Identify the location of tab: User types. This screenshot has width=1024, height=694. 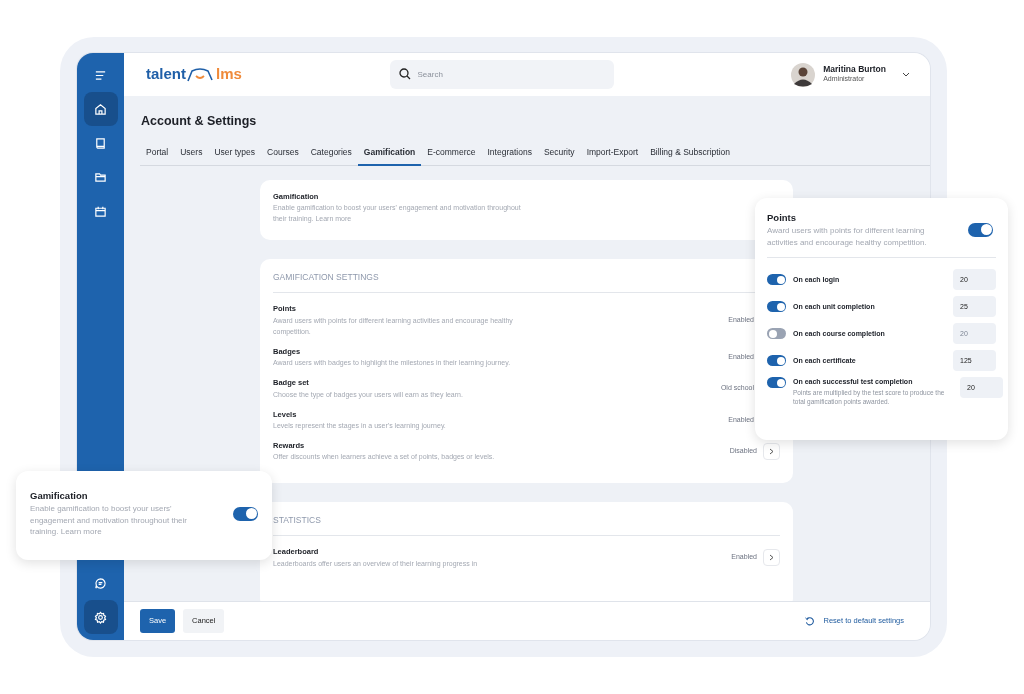
(235, 154).